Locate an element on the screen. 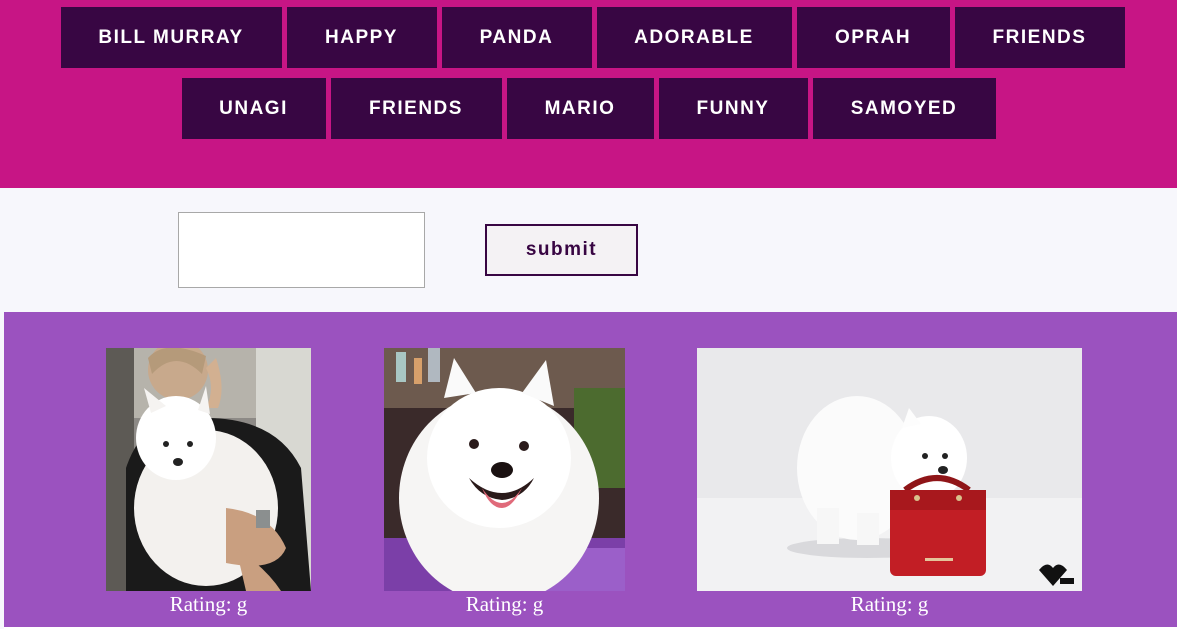 The width and height of the screenshot is (1177, 629). topic-button-unagi: UNAGI is located at coordinates (253, 108).